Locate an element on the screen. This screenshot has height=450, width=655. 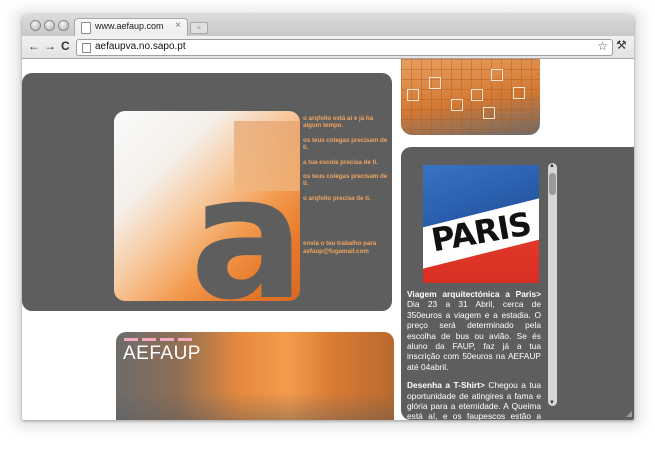
intro-message: o arqfolio precisa de ti. is located at coordinates (337, 198).